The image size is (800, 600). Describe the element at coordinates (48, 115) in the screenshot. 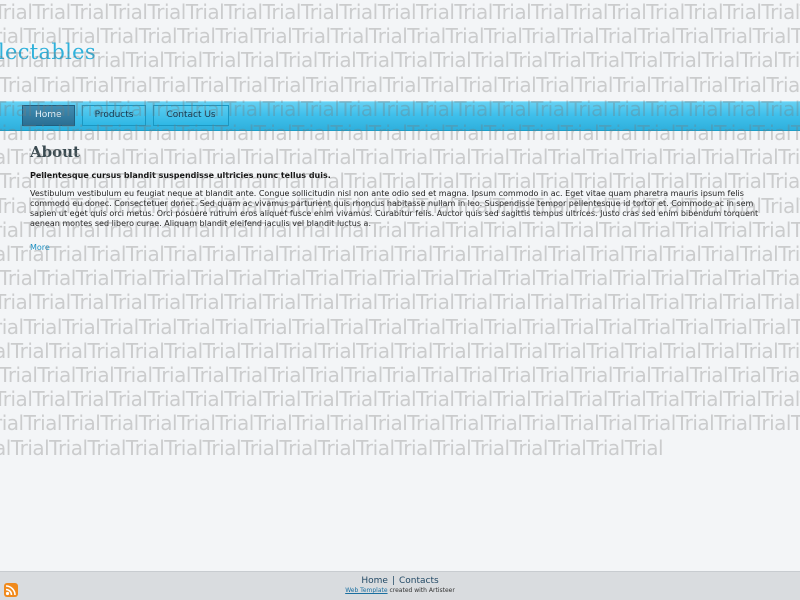

I see `nav-item-home: Home` at that location.